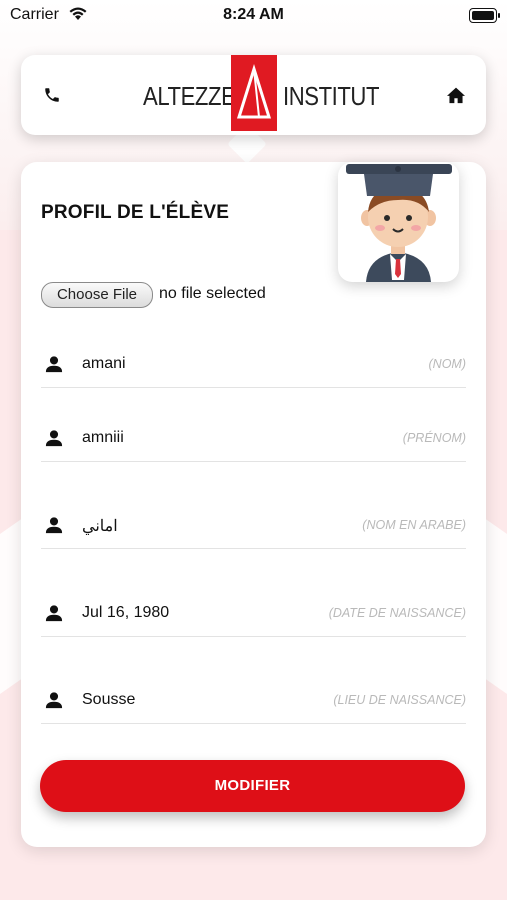 Image resolution: width=507 pixels, height=900 pixels. I want to click on birth-date-field: Jul 16, 1980 (DATE DE NAISSANCE), so click(253, 615).